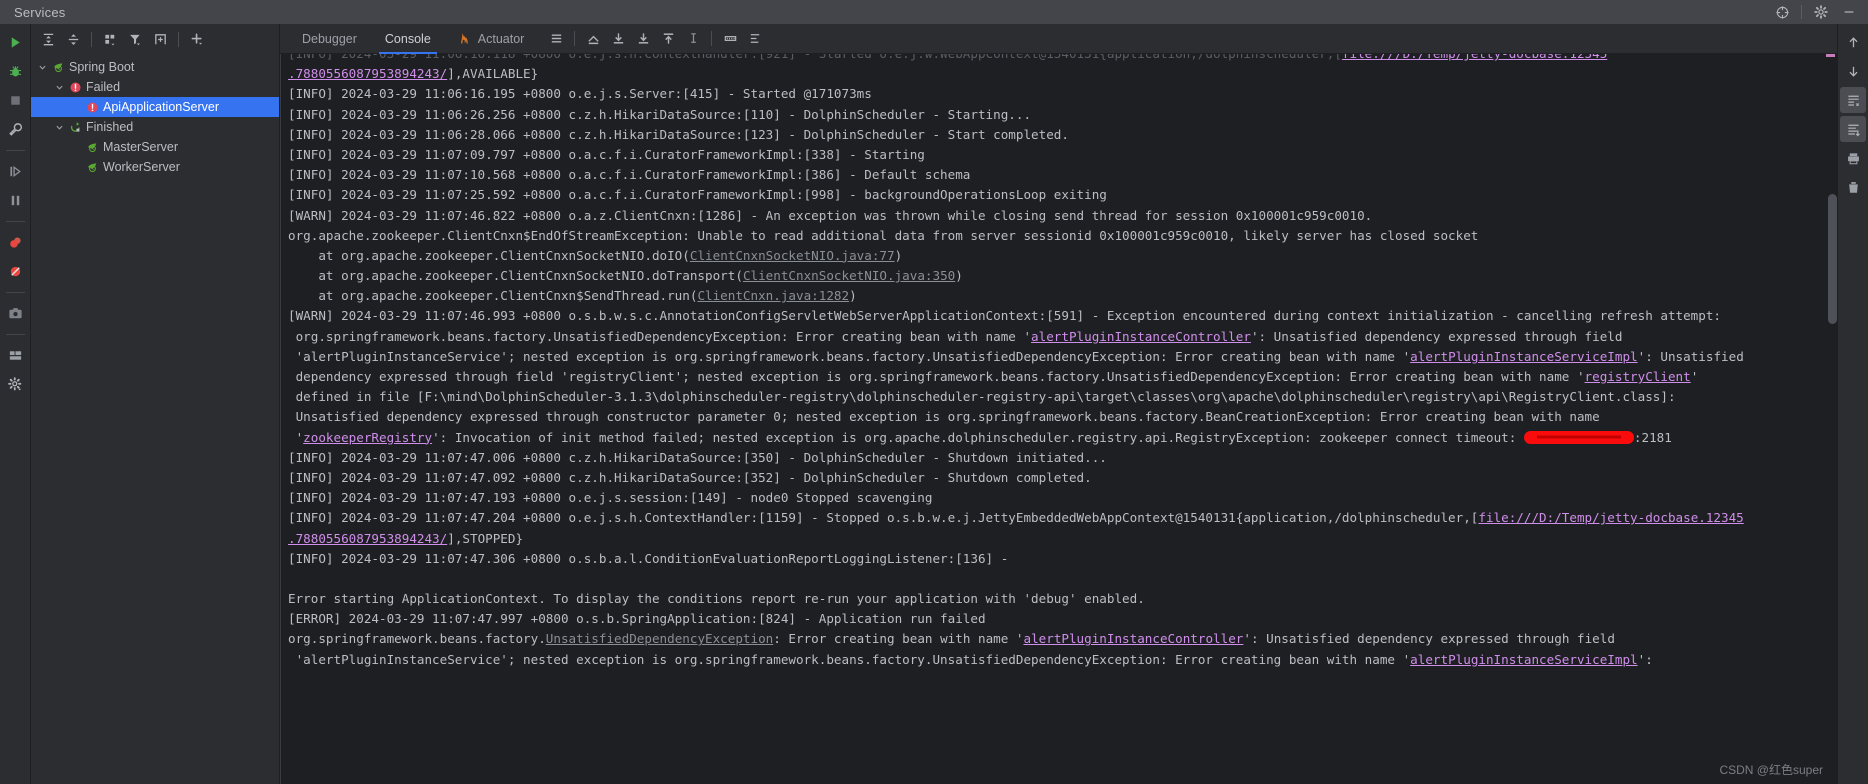  What do you see at coordinates (693, 39) in the screenshot?
I see `trim-button` at bounding box center [693, 39].